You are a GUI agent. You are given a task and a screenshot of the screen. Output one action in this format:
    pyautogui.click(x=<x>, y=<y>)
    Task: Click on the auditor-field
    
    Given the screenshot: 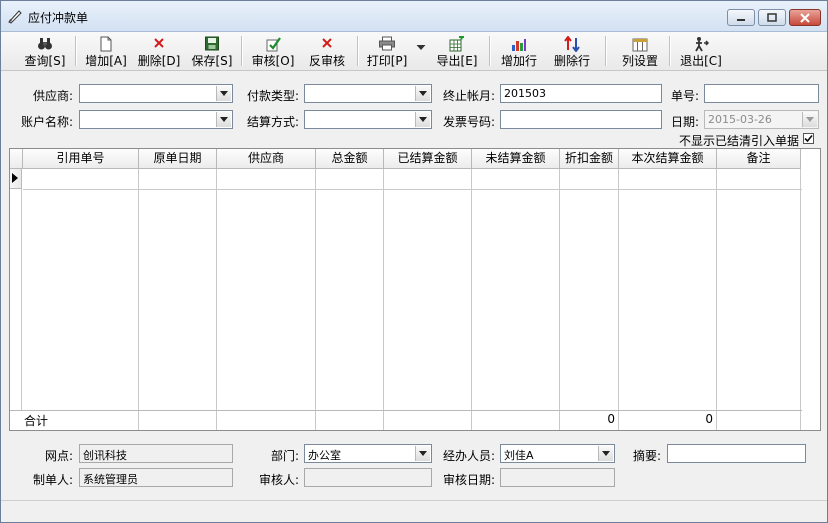 What is the action you would take?
    pyautogui.click(x=368, y=477)
    